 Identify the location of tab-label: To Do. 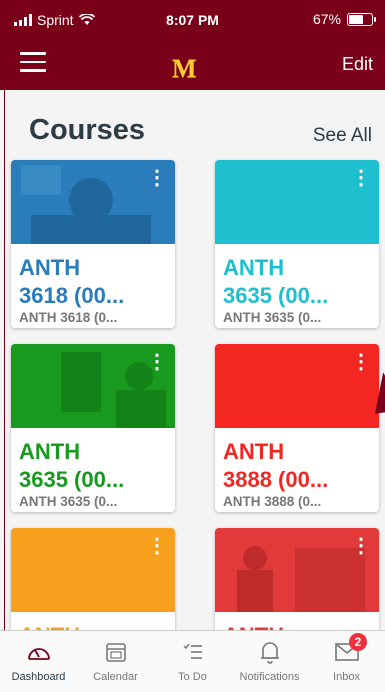
(192, 677).